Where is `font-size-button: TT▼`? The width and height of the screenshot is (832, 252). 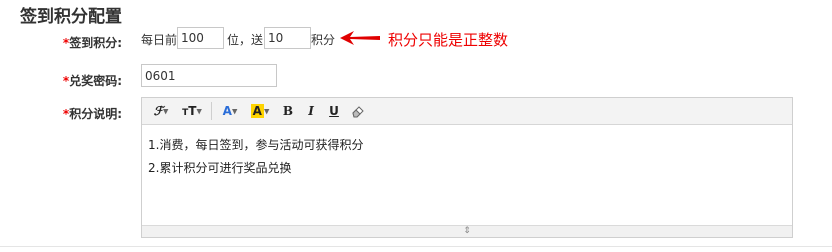
font-size-button: TT▼ is located at coordinates (192, 111).